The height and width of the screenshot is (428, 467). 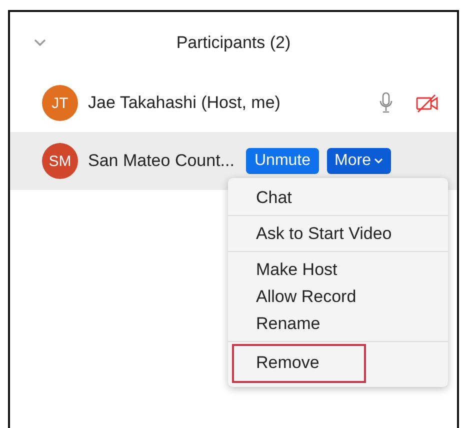 I want to click on caret-icon, so click(x=378, y=161).